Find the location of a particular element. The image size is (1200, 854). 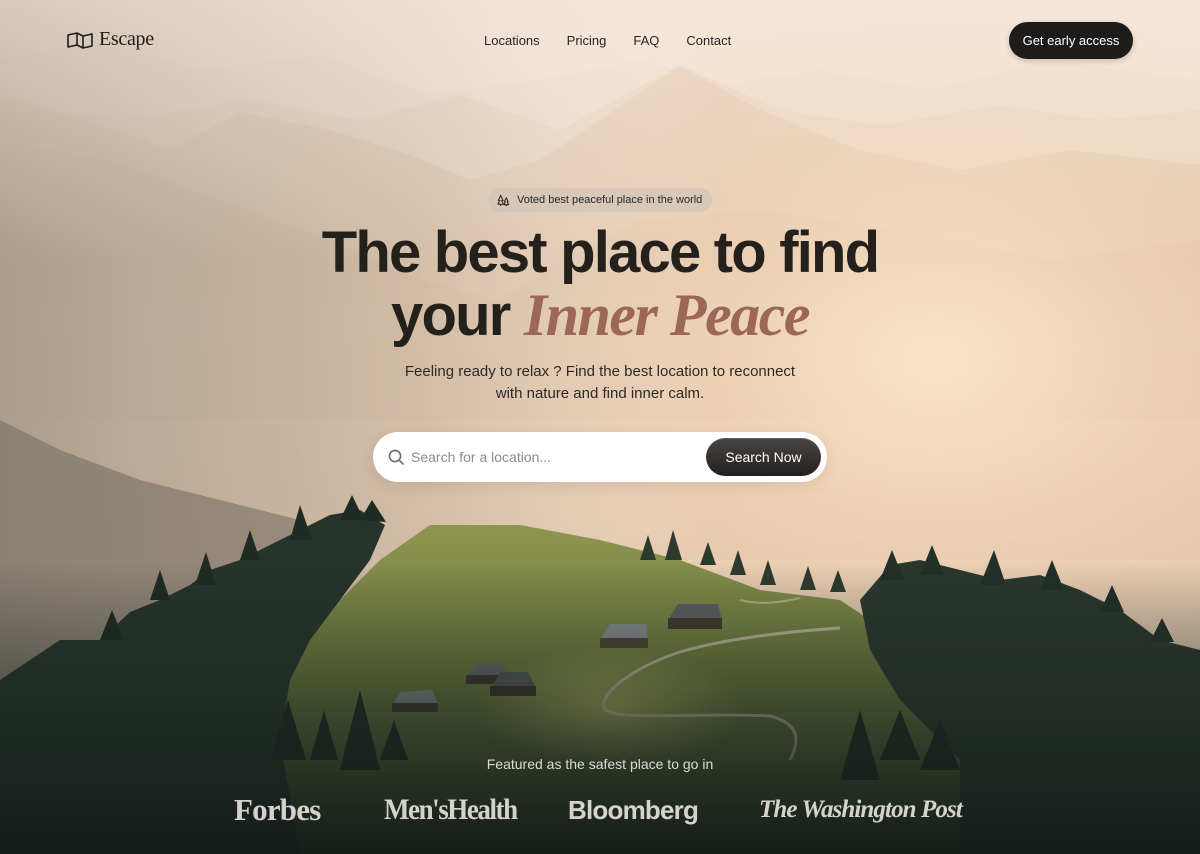

main-nav: Locations Pricing FAQ Contact is located at coordinates (607, 40).